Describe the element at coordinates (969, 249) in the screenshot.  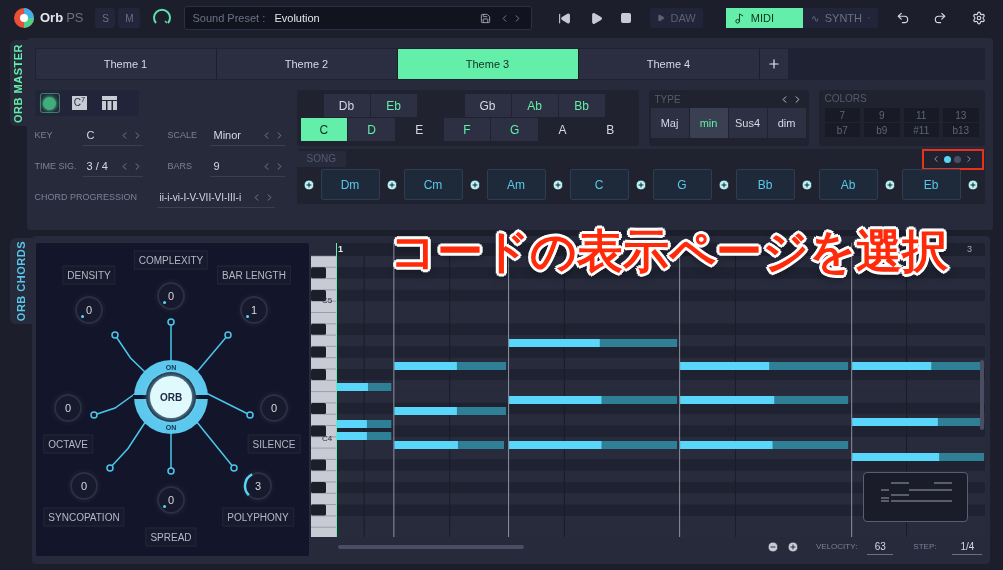
I see `ruler-label: 3` at that location.